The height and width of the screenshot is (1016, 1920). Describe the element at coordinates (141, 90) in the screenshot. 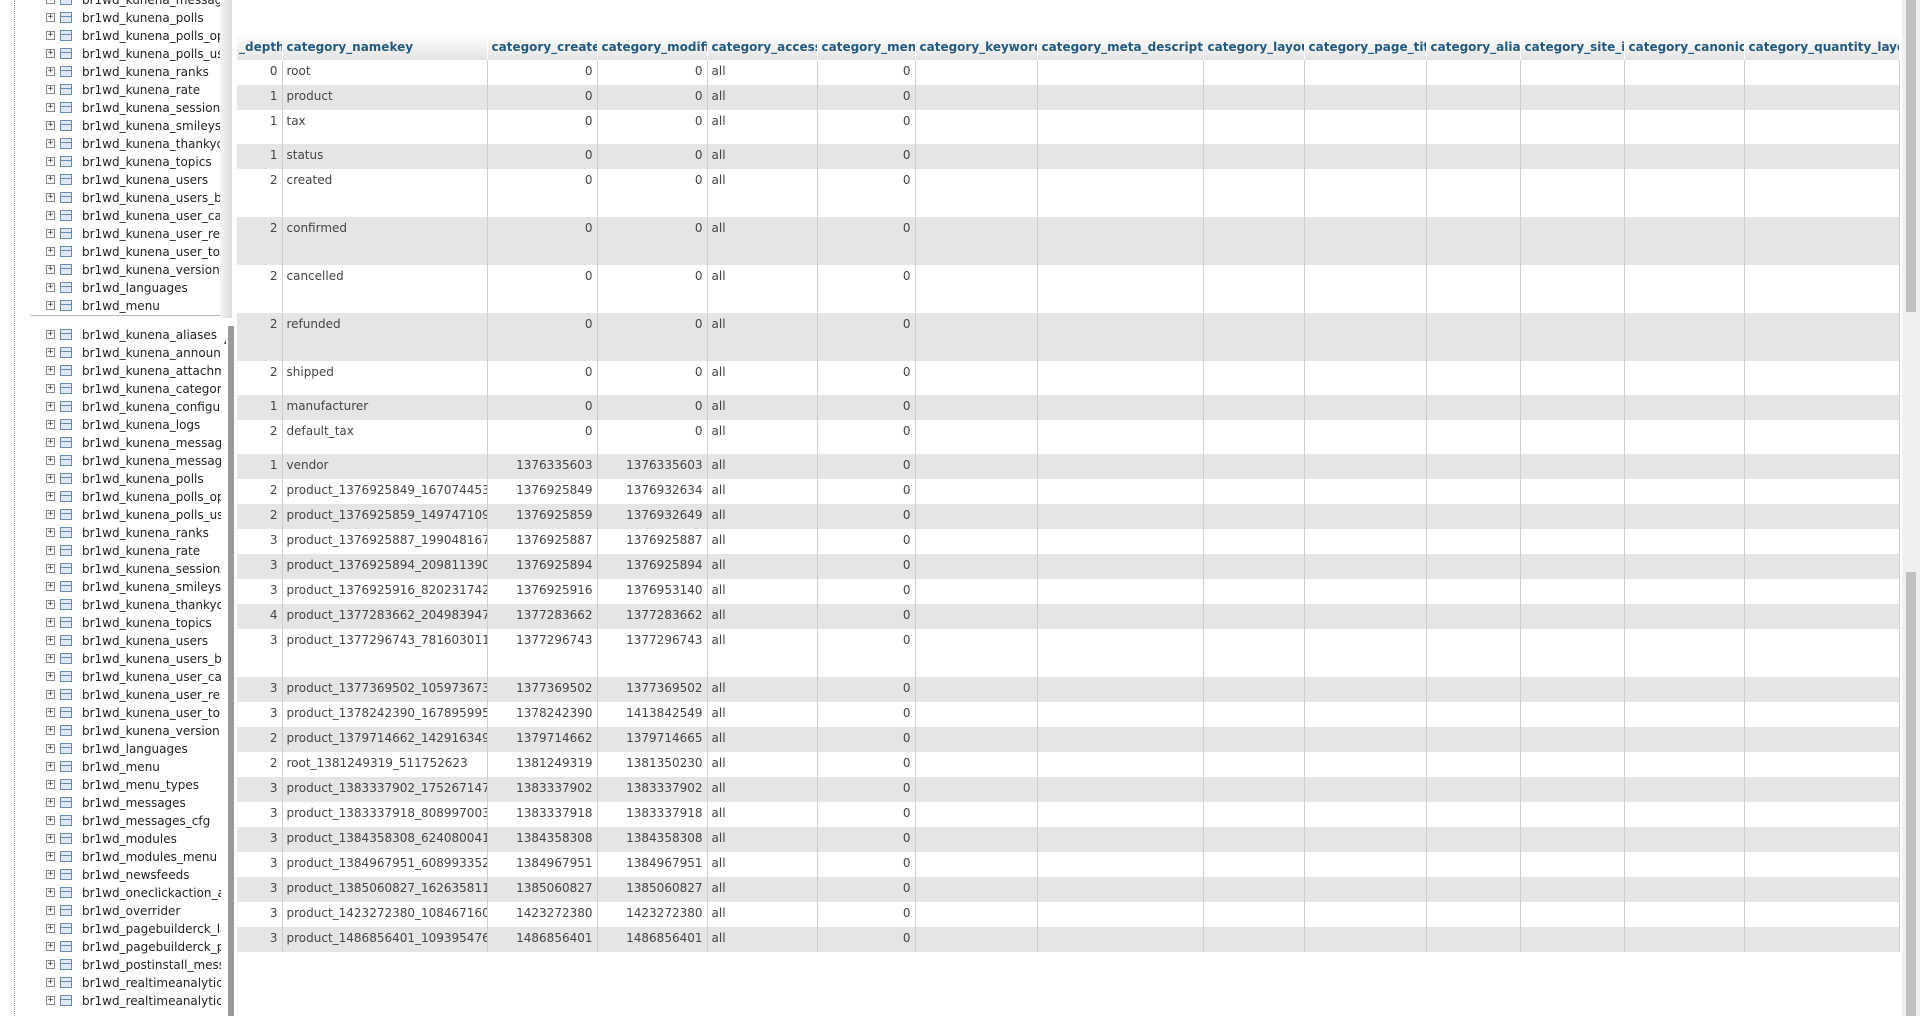

I see `sidebar-table-name: br1wd_kunena_rate` at that location.